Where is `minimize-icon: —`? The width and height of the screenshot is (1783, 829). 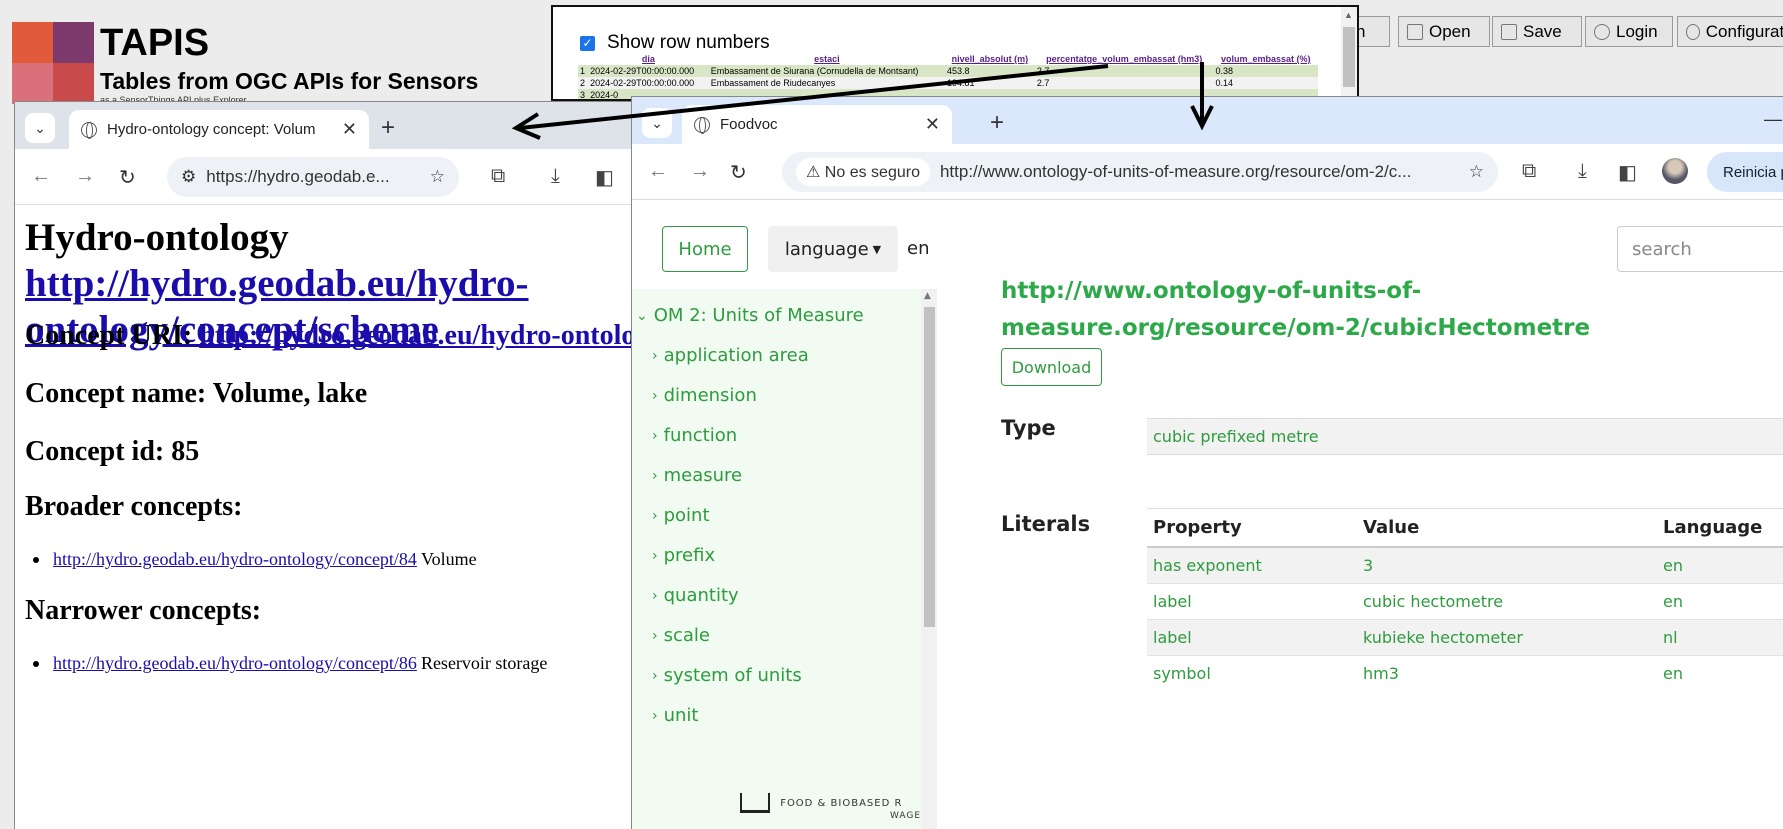
minimize-icon: — is located at coordinates (1773, 119).